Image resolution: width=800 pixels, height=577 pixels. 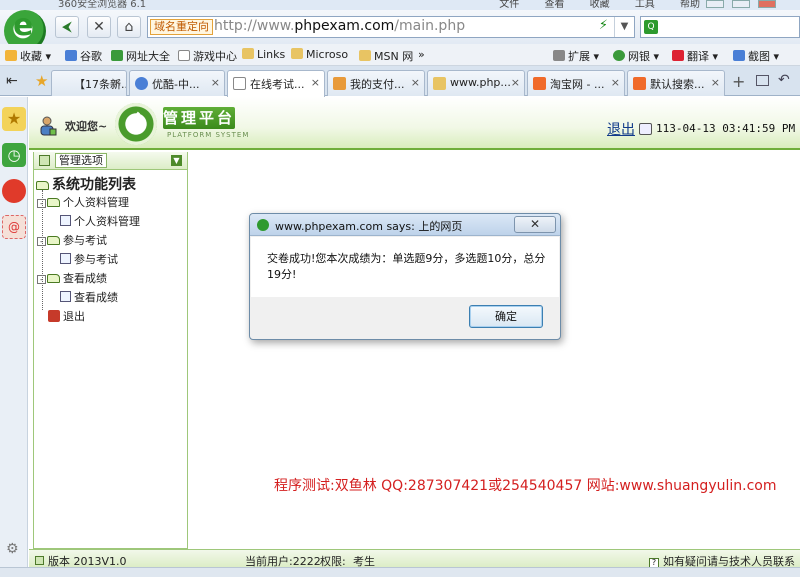 What do you see at coordinates (756, 56) in the screenshot?
I see `tool-screenshot: 截图 ▾` at bounding box center [756, 56].